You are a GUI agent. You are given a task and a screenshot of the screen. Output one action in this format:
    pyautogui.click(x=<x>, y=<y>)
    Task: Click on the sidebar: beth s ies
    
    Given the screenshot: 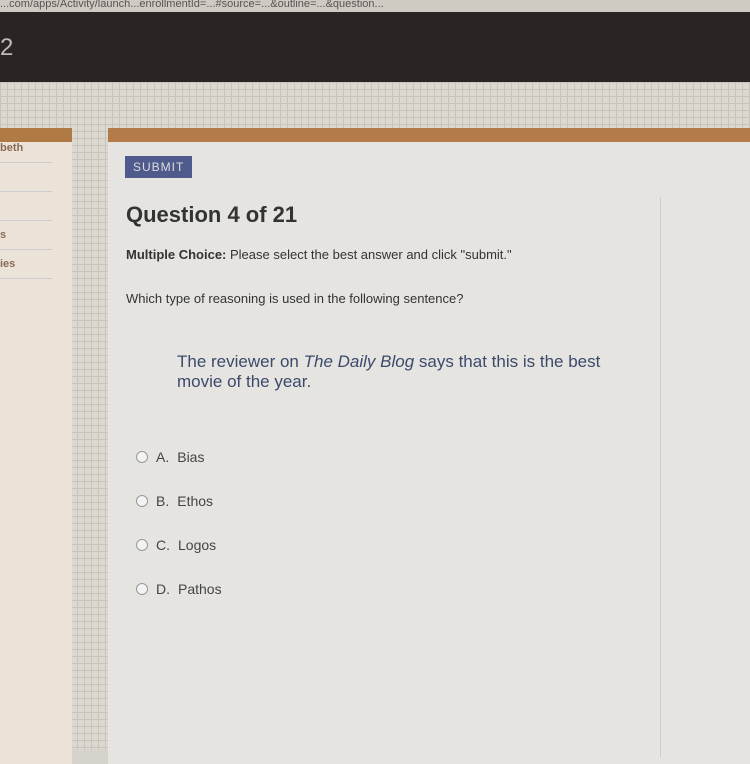 What is the action you would take?
    pyautogui.click(x=36, y=446)
    